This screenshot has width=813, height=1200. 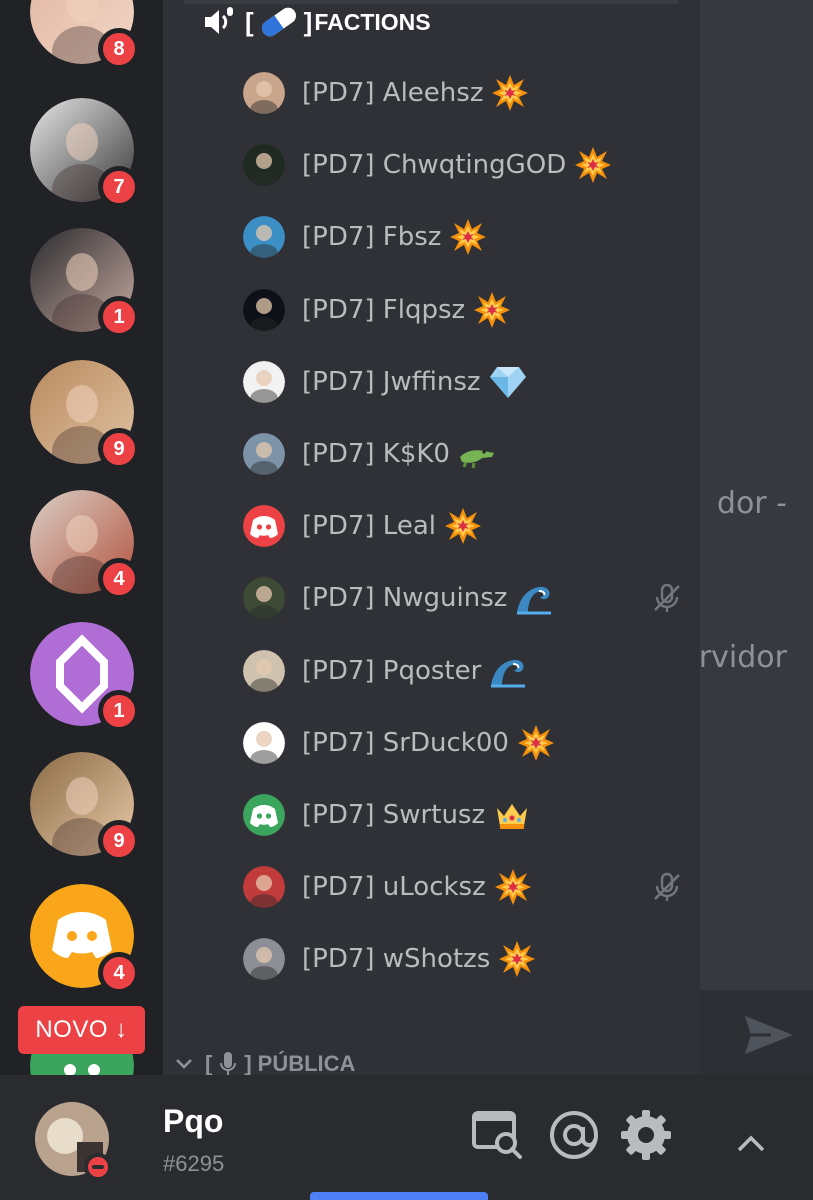 I want to click on pill-icon, so click(x=278, y=22).